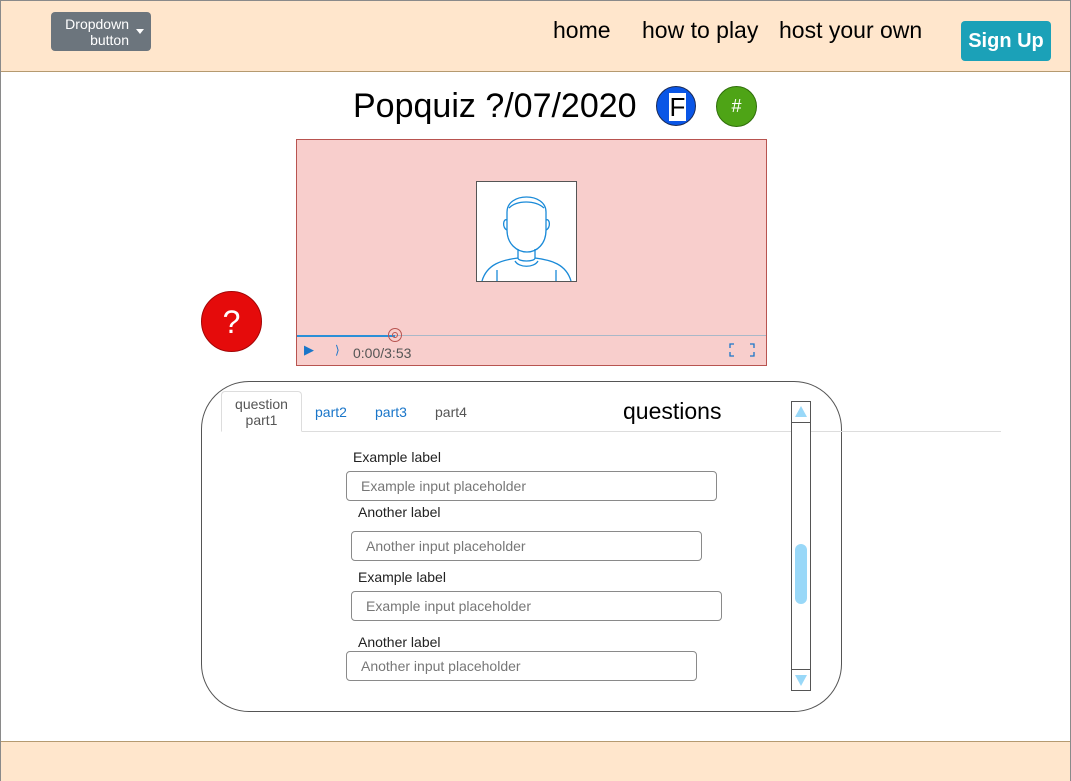 This screenshot has width=1071, height=781. Describe the element at coordinates (700, 30) in the screenshot. I see `nav-link-how-to-play: how to play` at that location.